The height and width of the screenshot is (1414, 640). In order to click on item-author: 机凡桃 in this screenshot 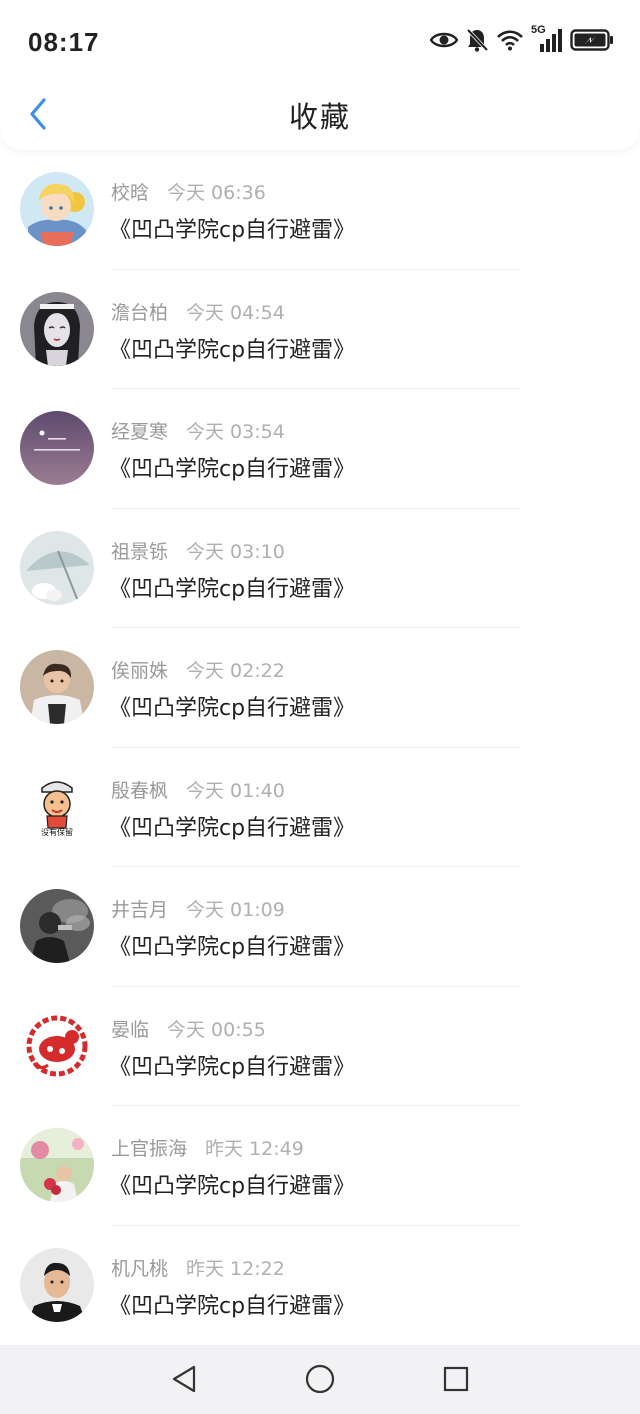, I will do `click(140, 1268)`.